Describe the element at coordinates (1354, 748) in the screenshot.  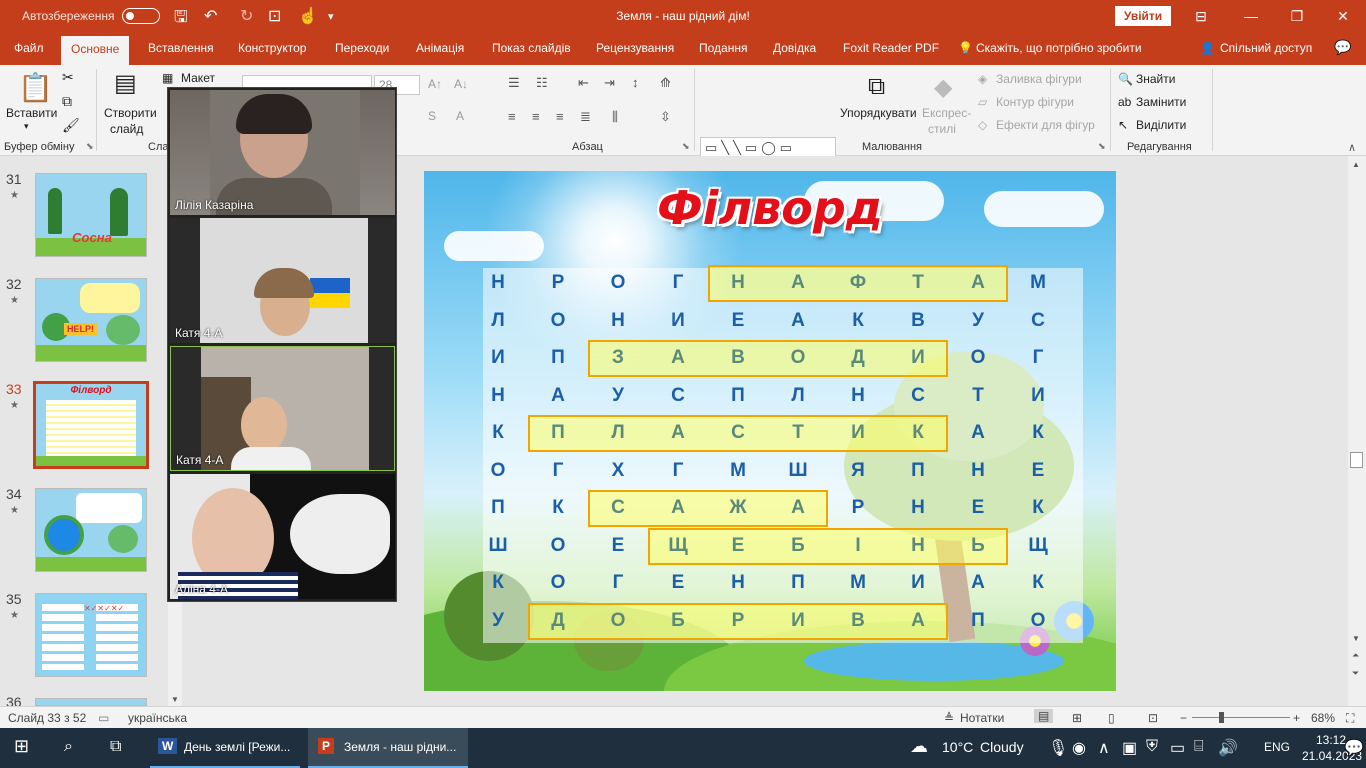
I see `notifications-icon: 💬` at that location.